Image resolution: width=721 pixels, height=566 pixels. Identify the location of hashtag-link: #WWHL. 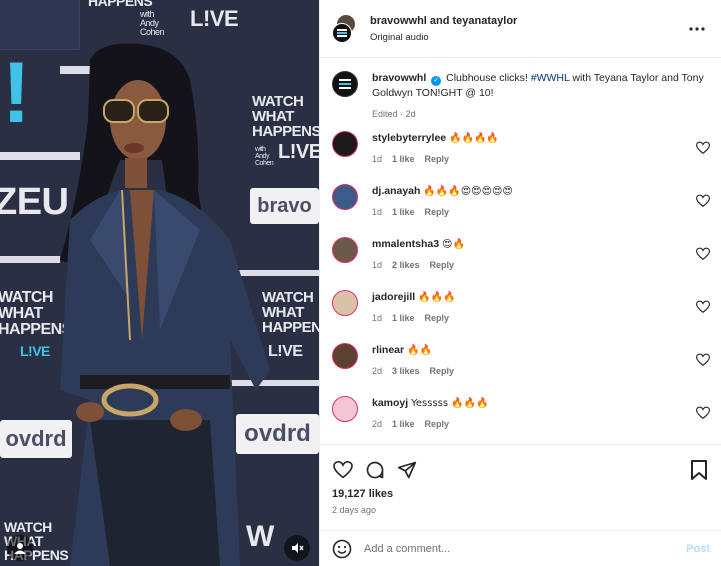
(550, 78).